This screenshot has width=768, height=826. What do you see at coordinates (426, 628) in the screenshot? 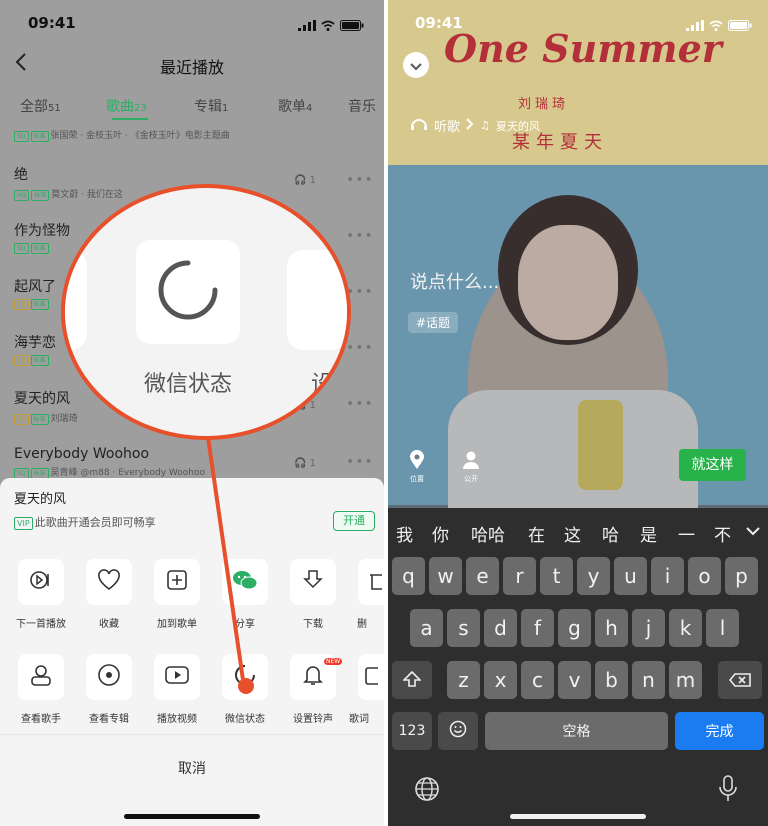
I see `key-a: a` at bounding box center [426, 628].